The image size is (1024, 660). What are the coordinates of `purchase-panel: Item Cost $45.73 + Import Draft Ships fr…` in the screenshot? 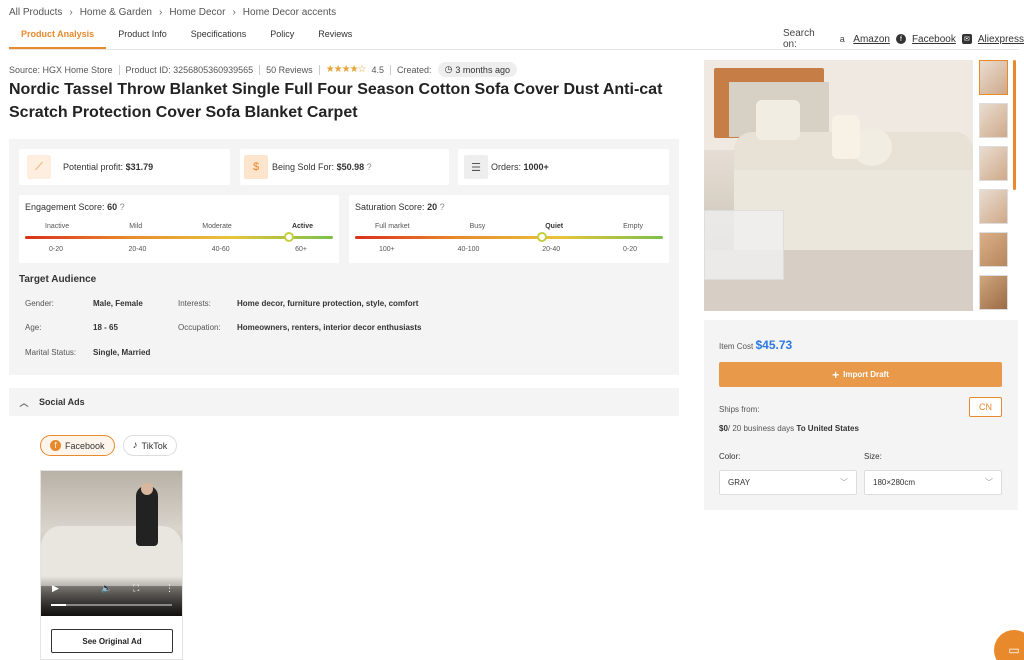 It's located at (861, 415).